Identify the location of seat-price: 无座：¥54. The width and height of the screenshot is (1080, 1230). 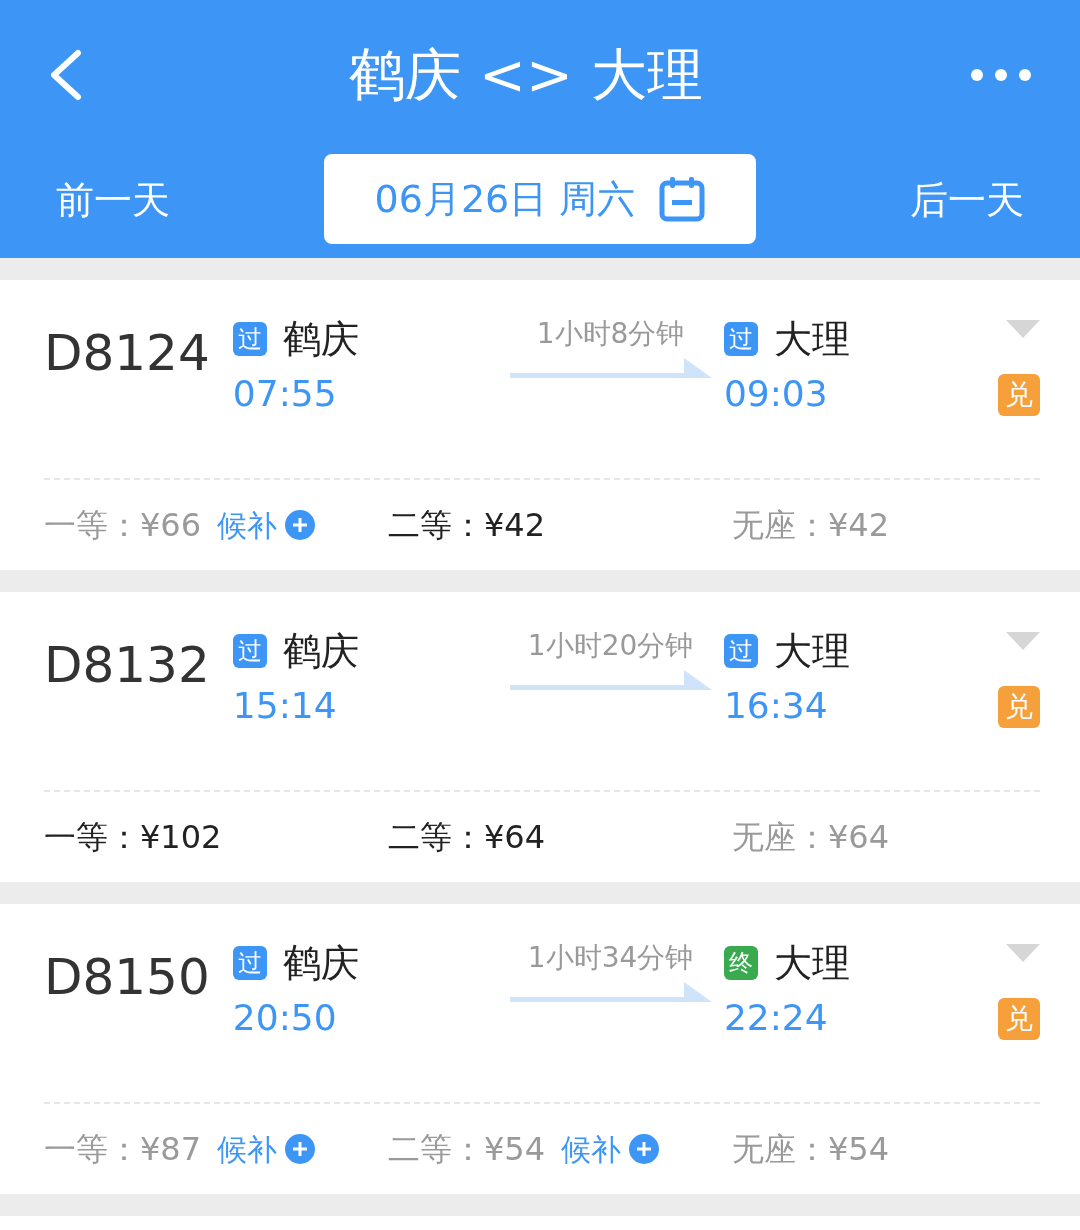
(811, 1149).